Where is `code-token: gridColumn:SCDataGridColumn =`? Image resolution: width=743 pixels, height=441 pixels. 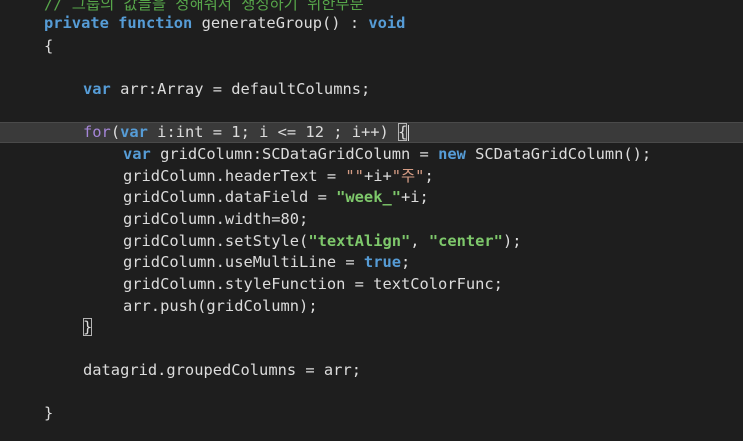
code-token: gridColumn:SCDataGridColumn = is located at coordinates (294, 154).